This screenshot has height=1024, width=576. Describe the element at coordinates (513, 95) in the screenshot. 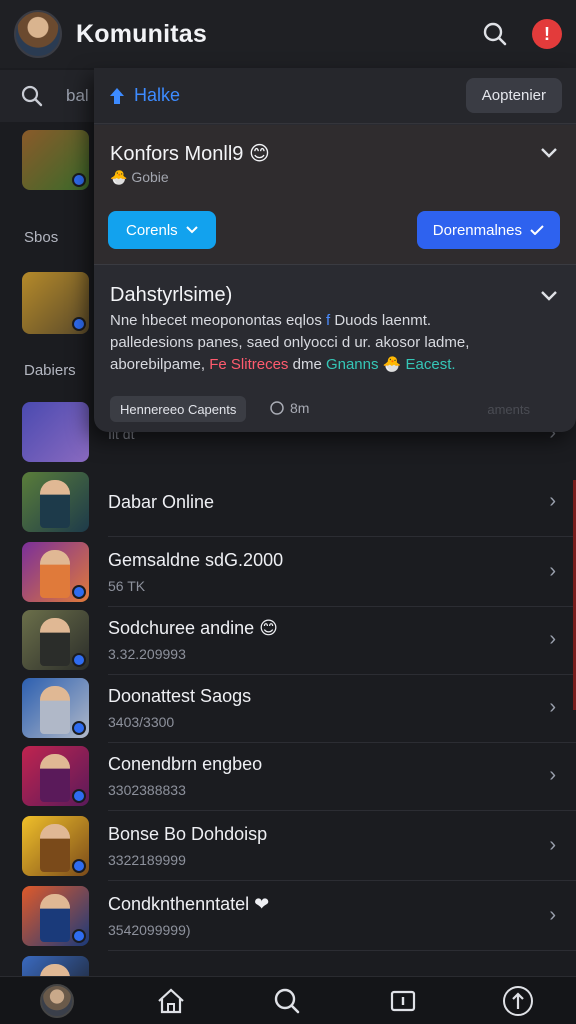

I see `accept-button: Aoptenier` at that location.